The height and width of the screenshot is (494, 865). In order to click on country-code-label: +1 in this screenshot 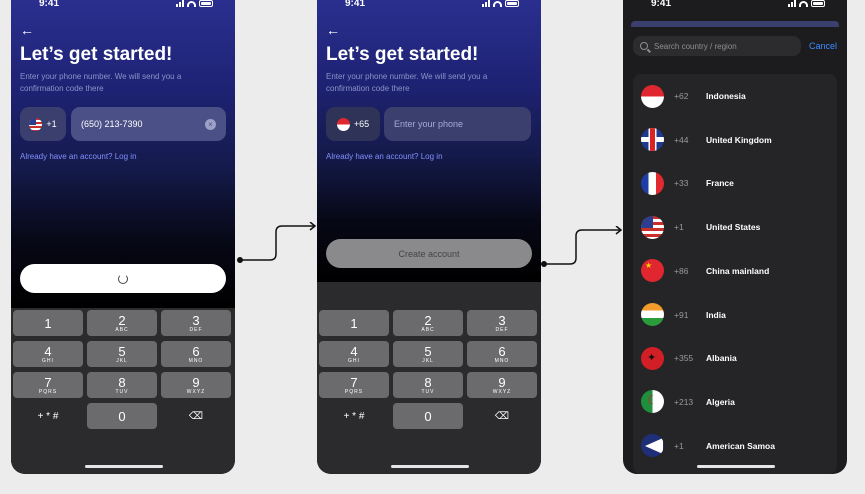, I will do `click(51, 124)`.